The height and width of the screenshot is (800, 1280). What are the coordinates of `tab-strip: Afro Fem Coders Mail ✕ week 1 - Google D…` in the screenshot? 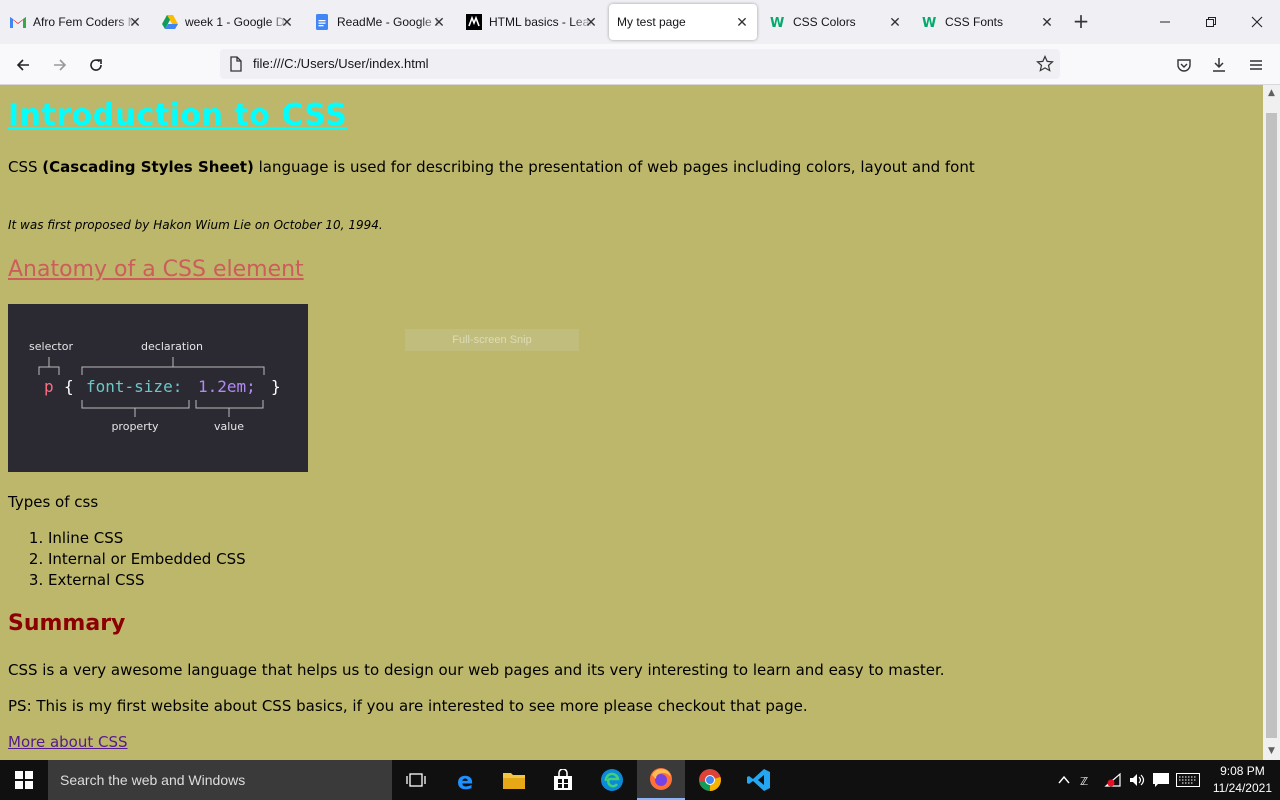 It's located at (640, 22).